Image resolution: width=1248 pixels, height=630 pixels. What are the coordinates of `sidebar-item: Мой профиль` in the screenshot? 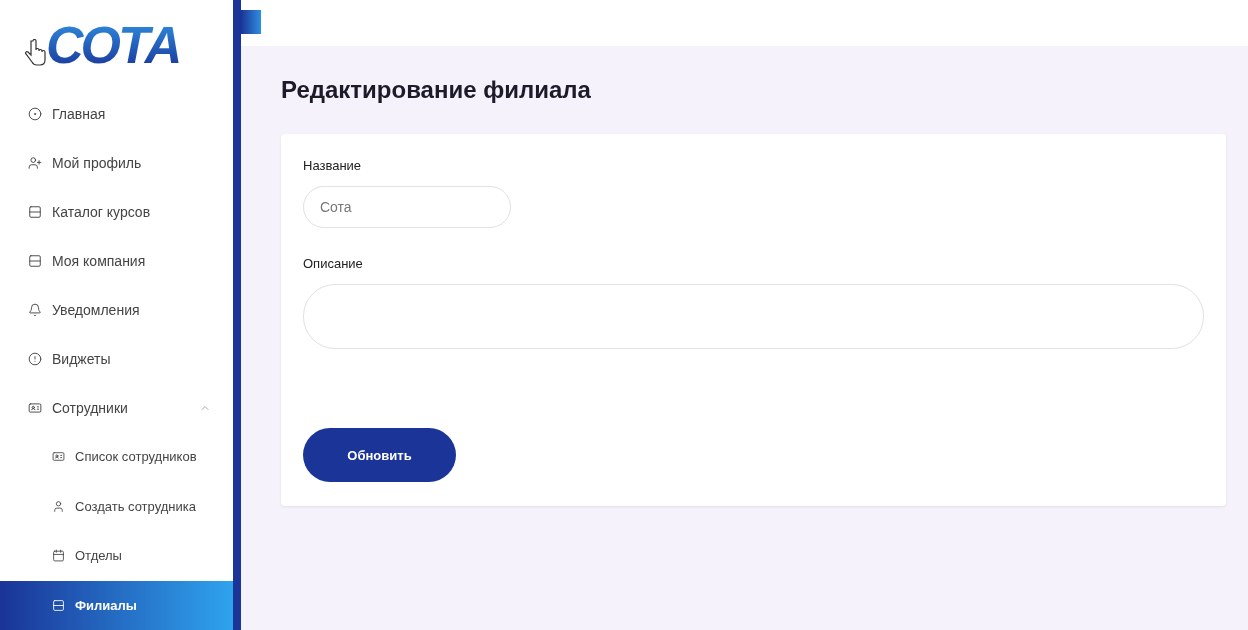 It's located at (116, 163).